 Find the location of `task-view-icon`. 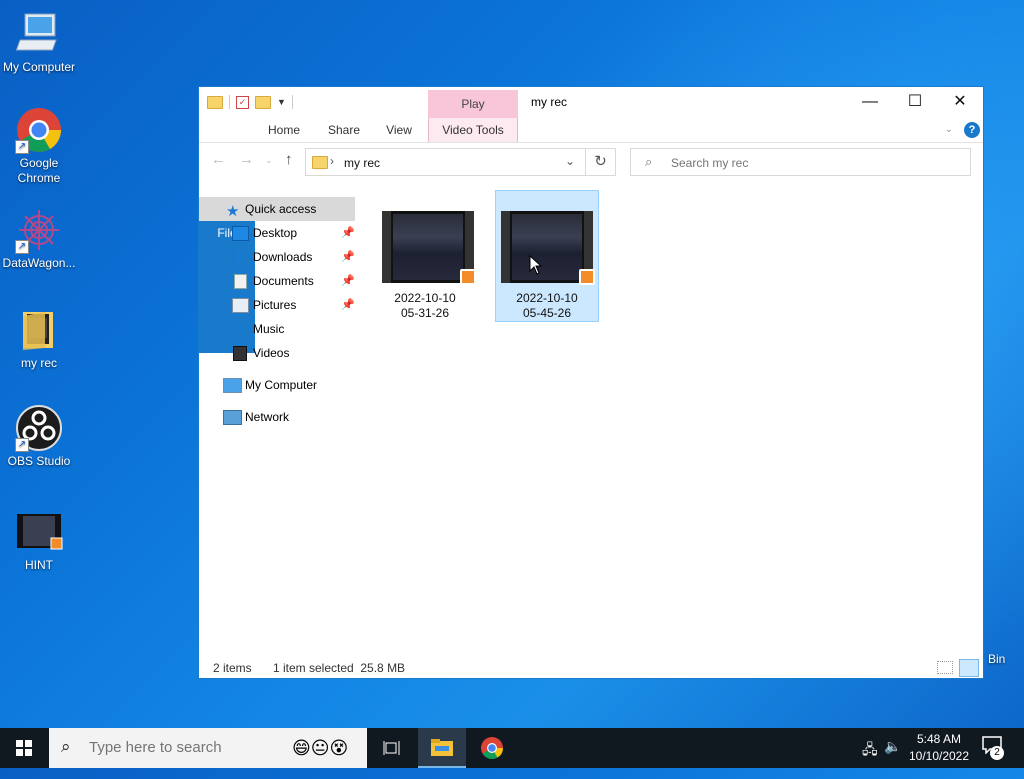

task-view-icon is located at coordinates (391, 748).